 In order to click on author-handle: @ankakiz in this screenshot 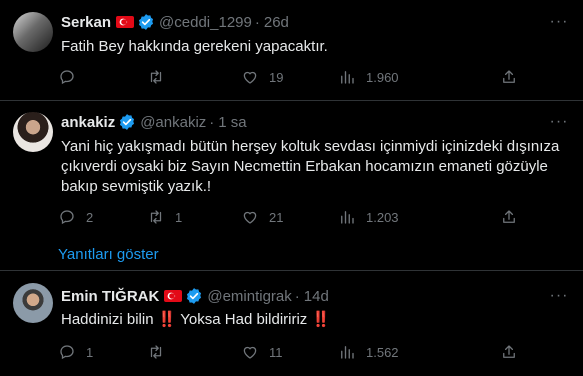, I will do `click(173, 122)`.